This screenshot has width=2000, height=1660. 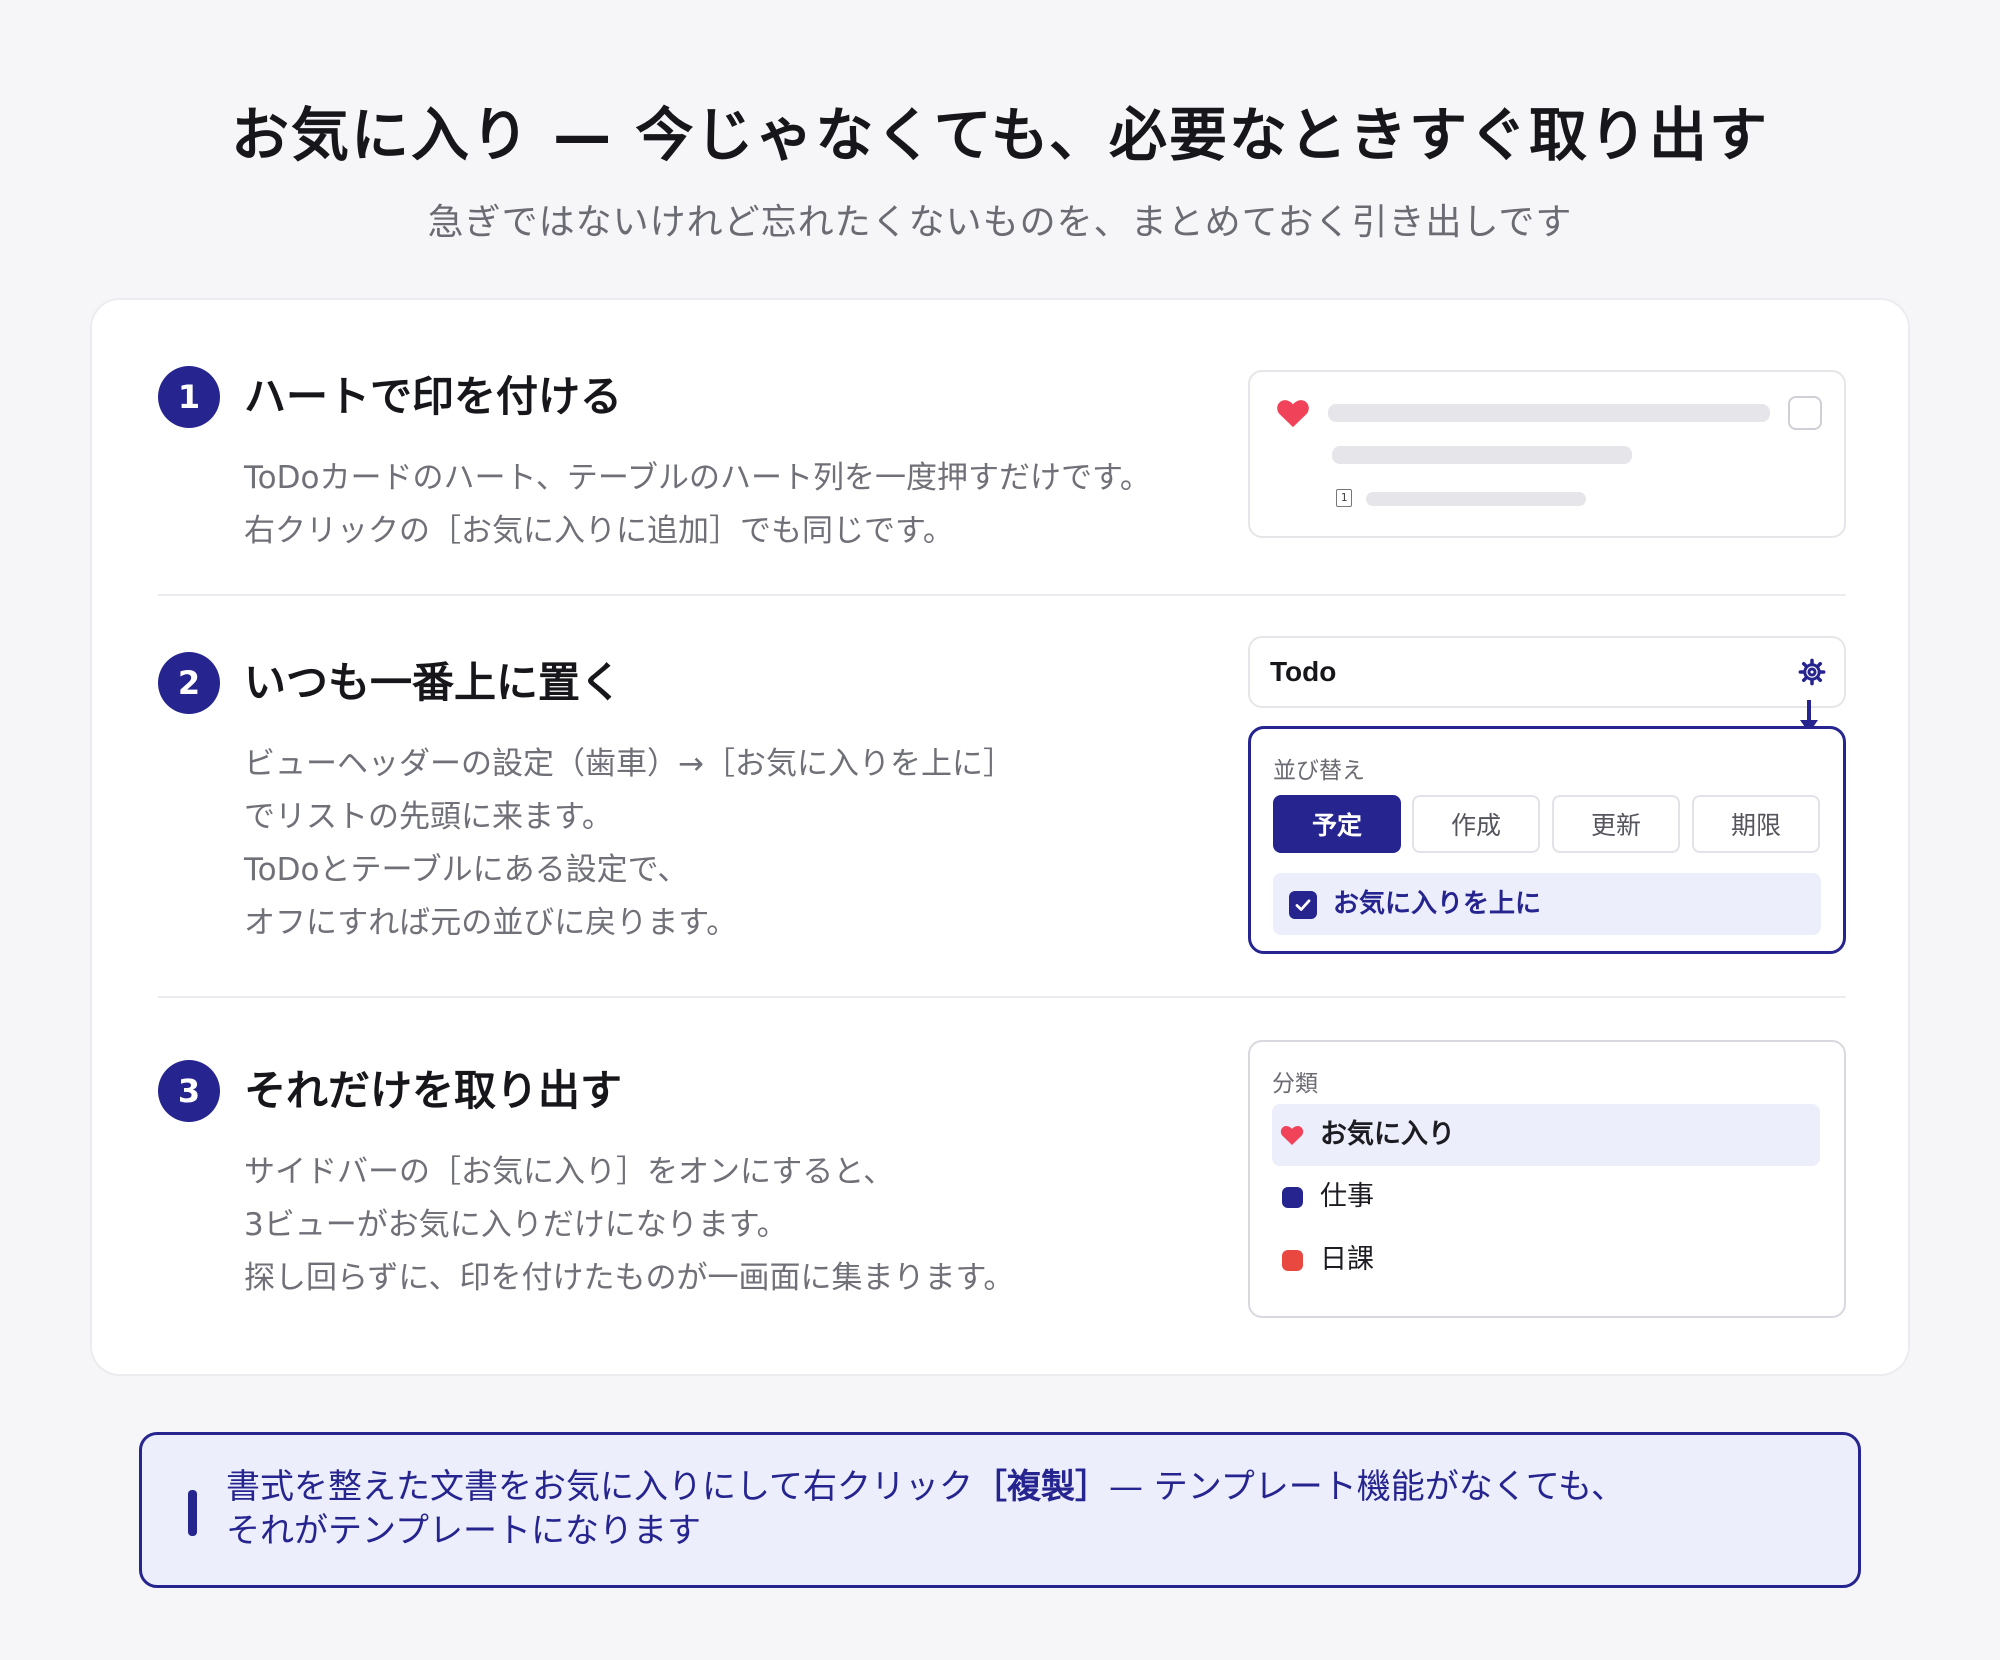 What do you see at coordinates (629, 1278) in the screenshot?
I see `step-description-line: 探し回らずに、印を付けたものが一画面に集まります。` at bounding box center [629, 1278].